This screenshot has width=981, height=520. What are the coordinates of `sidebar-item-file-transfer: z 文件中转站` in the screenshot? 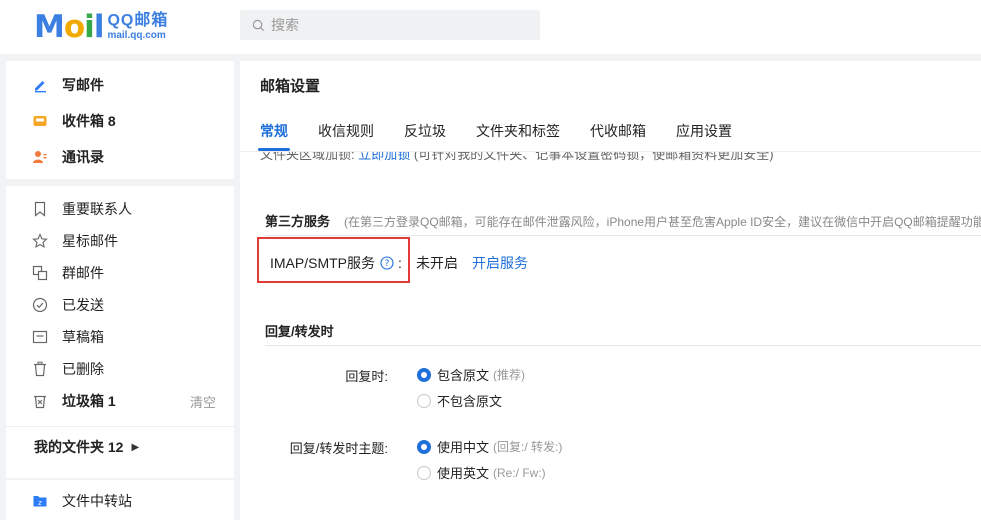 It's located at (120, 501).